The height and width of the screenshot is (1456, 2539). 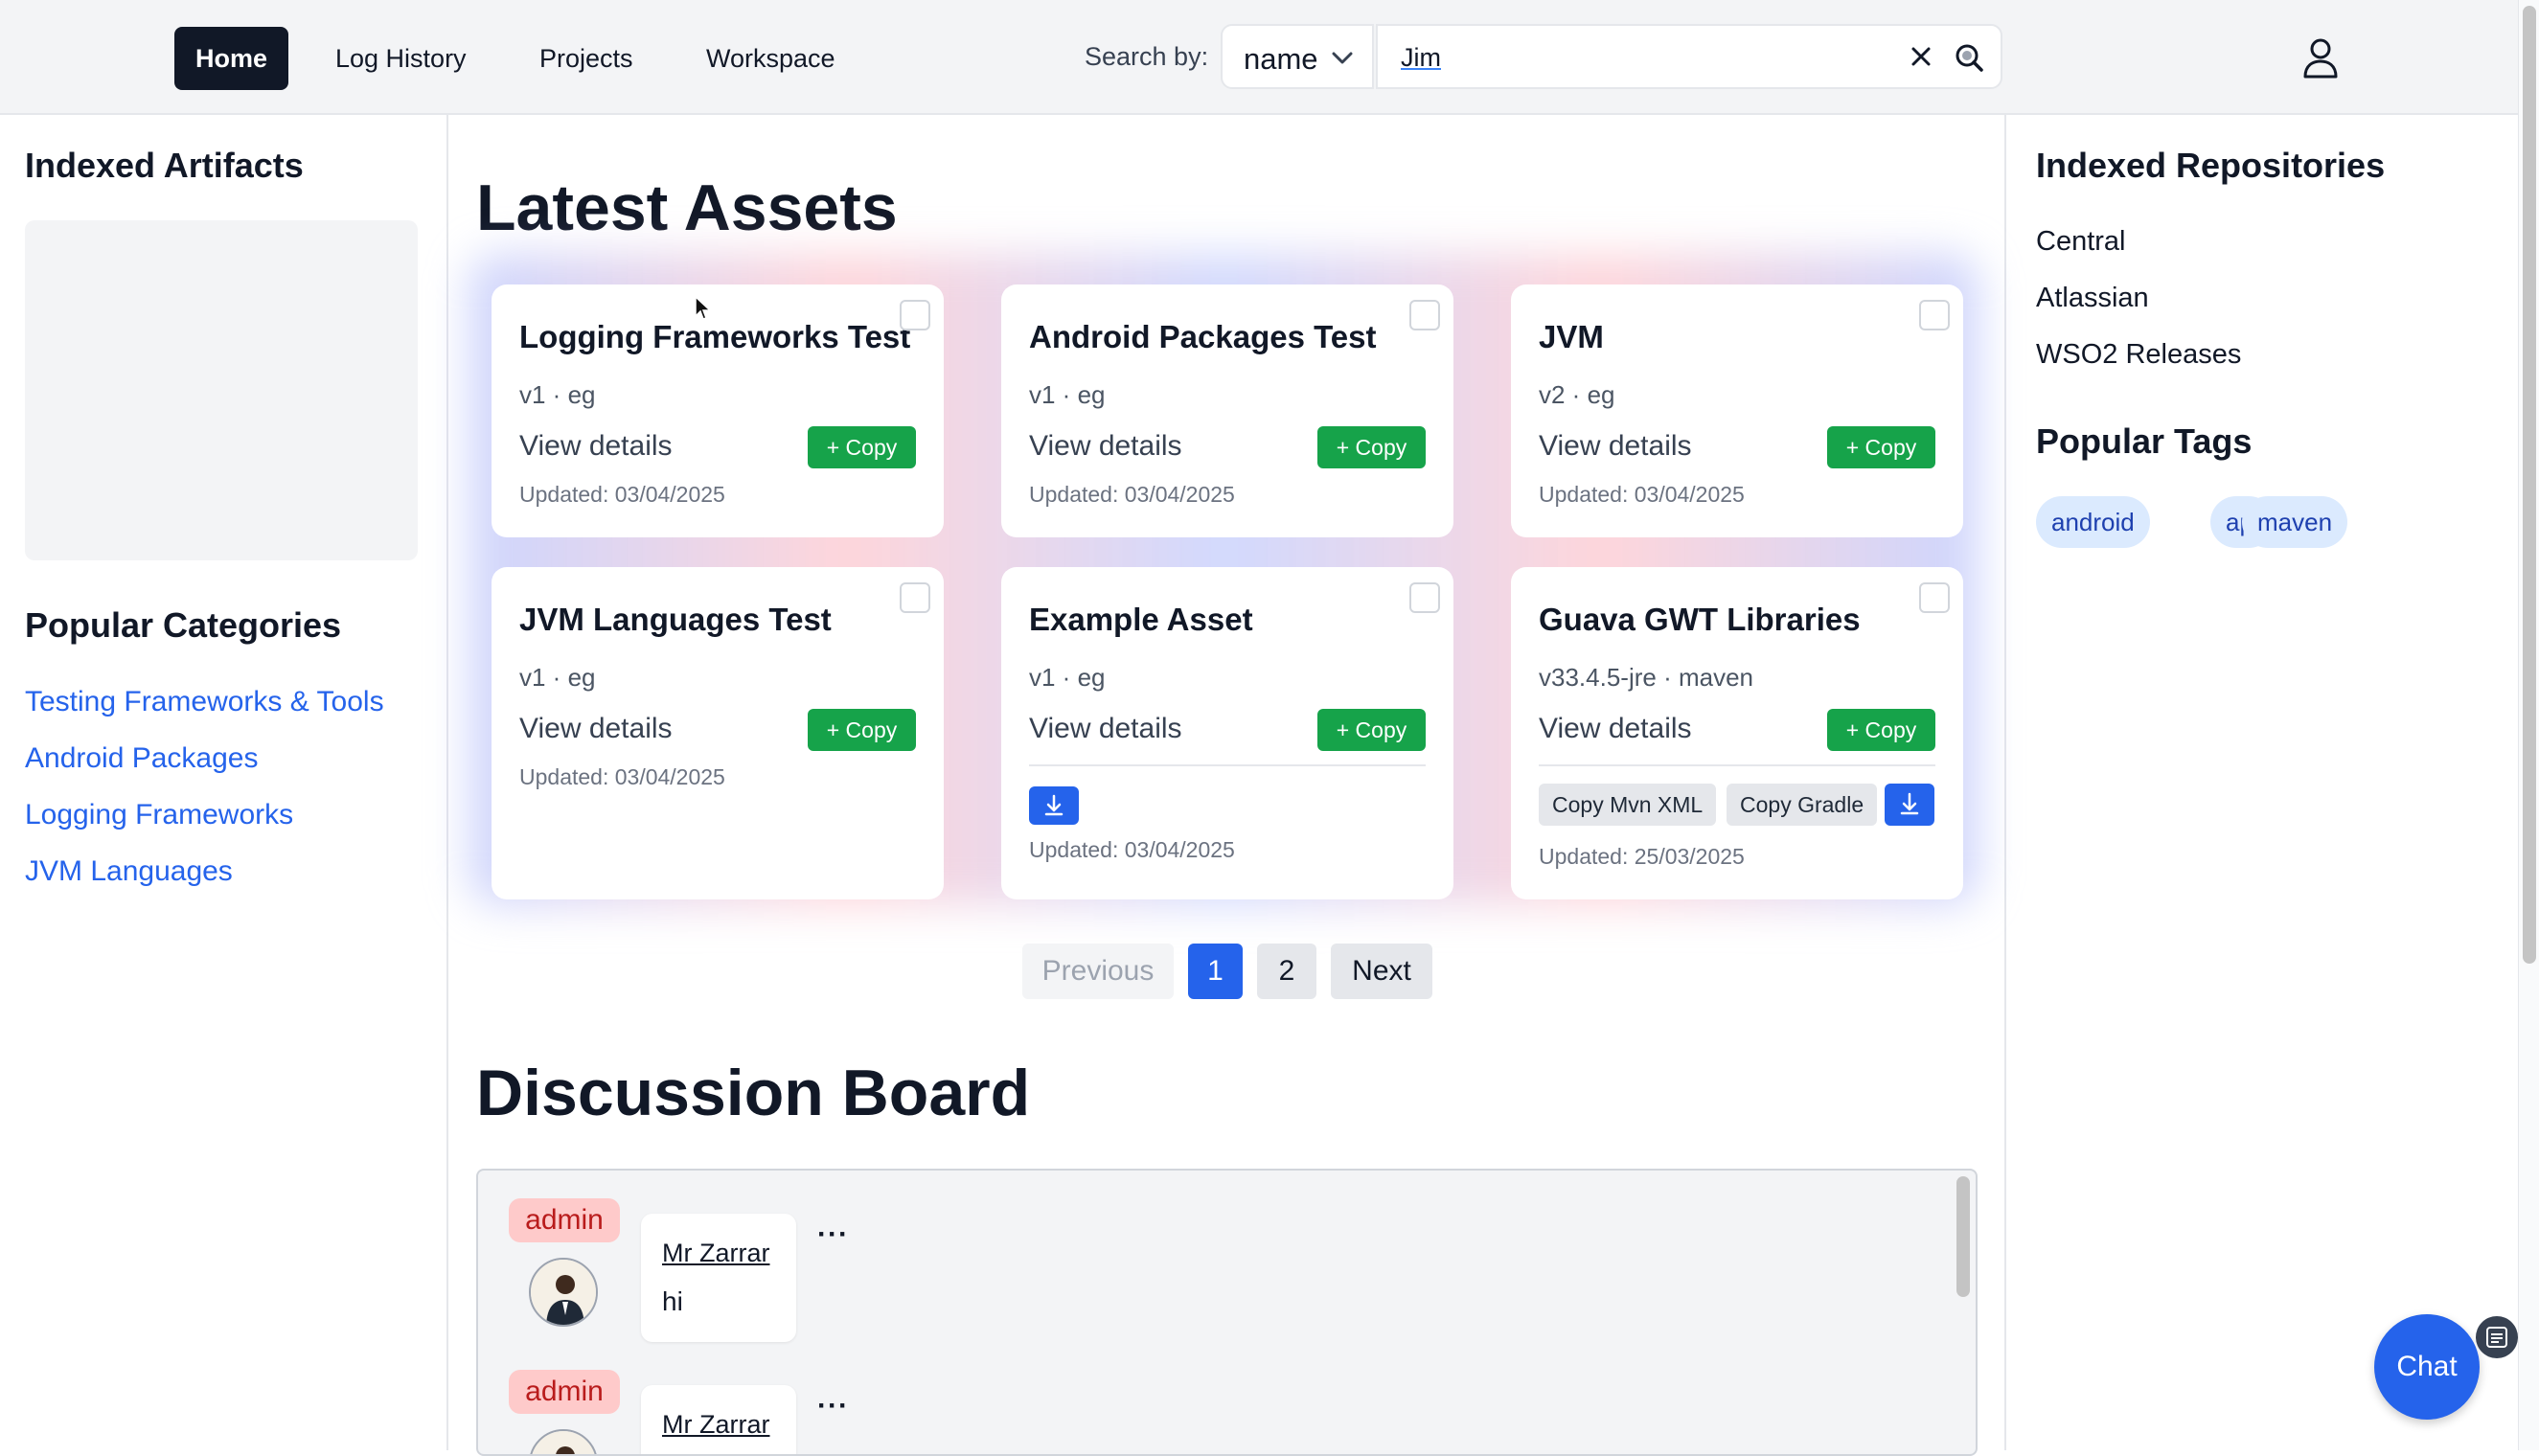 I want to click on message-bubble: Mr Zarrar, so click(x=718, y=1420).